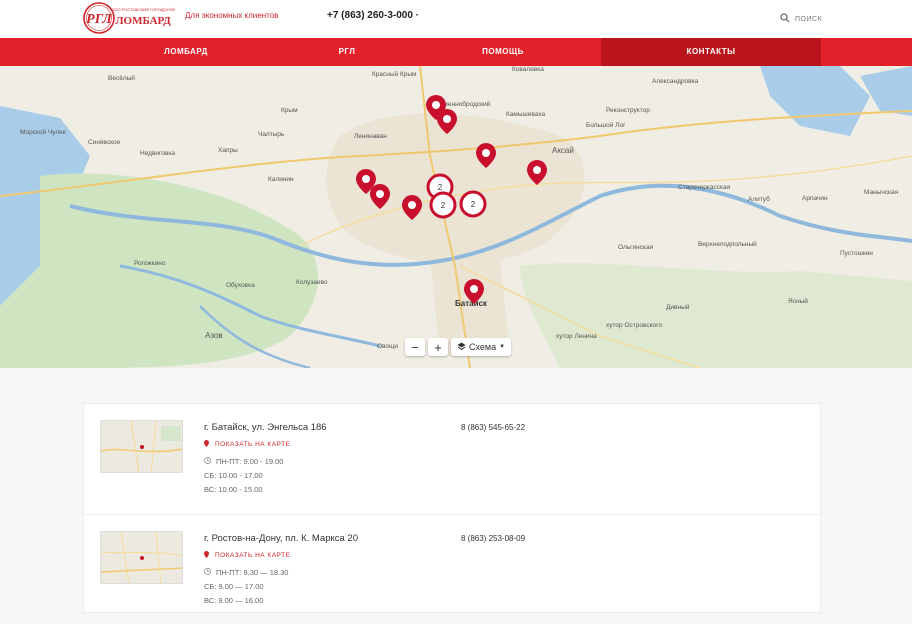  What do you see at coordinates (186, 52) in the screenshot?
I see `nav-item-lombard: ЛОМБАРД` at bounding box center [186, 52].